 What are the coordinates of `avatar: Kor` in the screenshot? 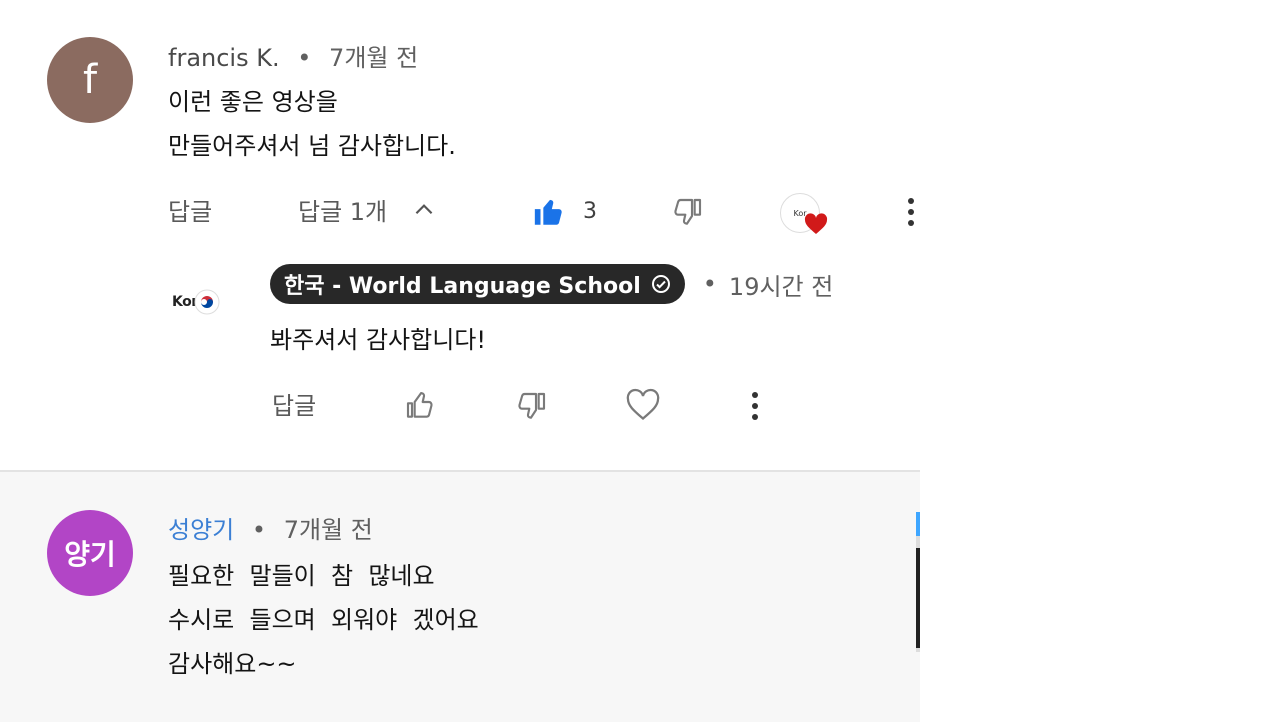 It's located at (203, 302).